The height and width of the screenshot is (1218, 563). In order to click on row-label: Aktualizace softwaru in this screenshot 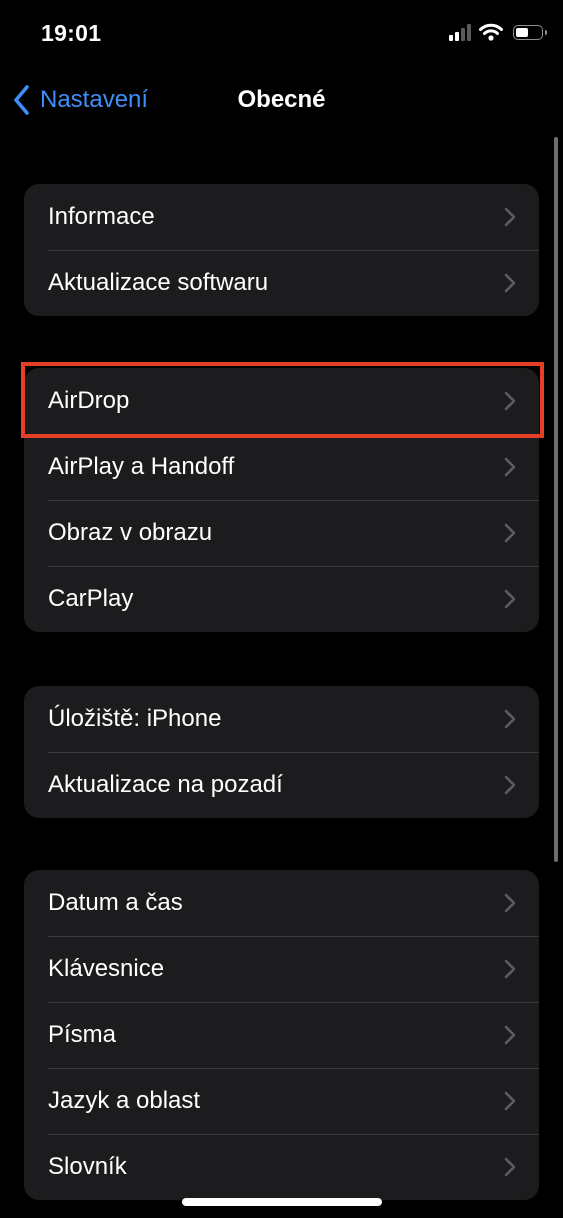, I will do `click(158, 282)`.